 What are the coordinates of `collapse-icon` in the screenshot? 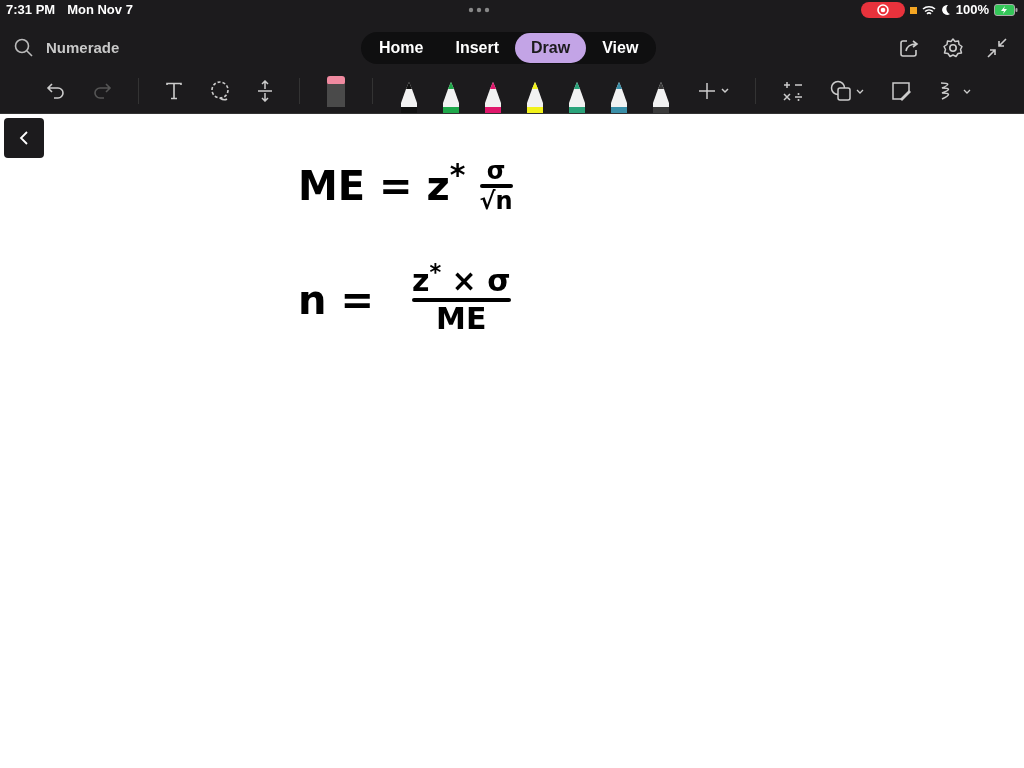 It's located at (997, 48).